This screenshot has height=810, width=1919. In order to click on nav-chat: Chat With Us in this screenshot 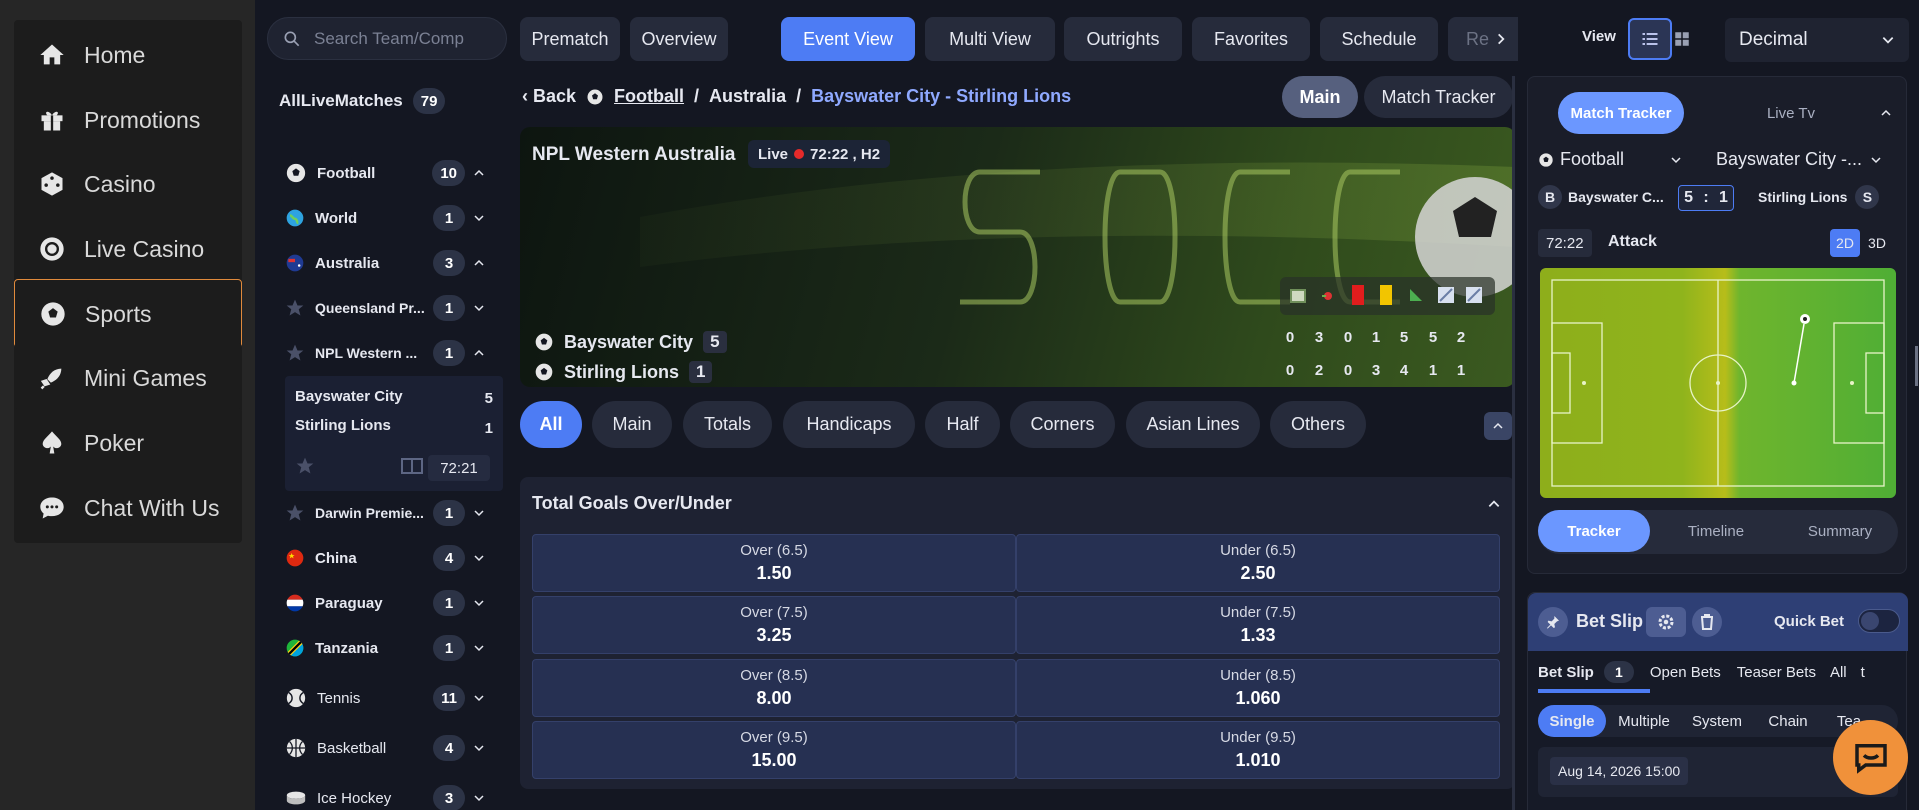, I will do `click(128, 508)`.